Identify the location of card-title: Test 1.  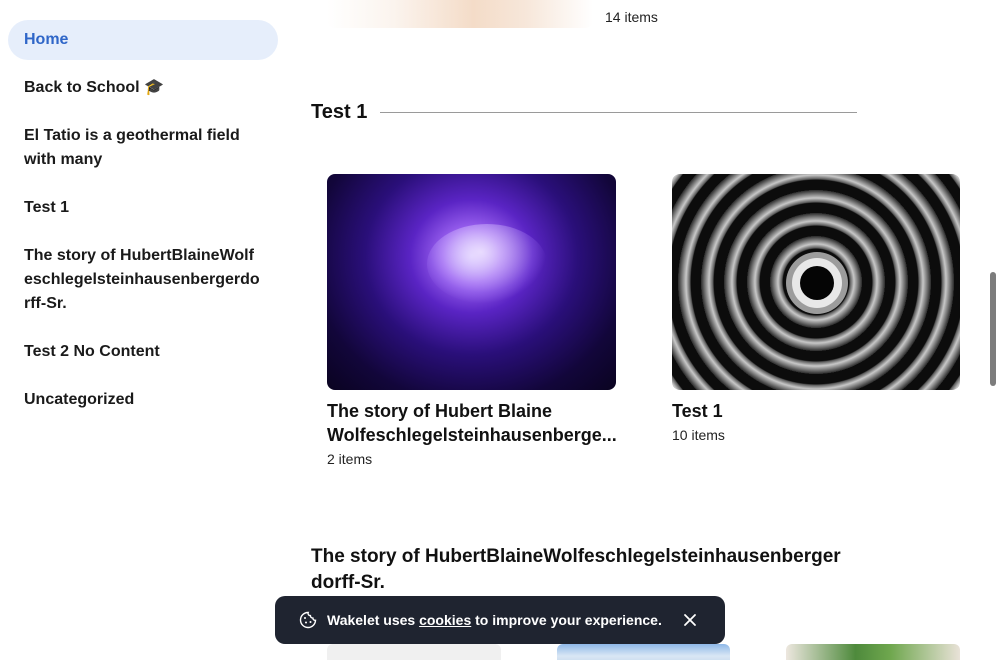
(816, 411).